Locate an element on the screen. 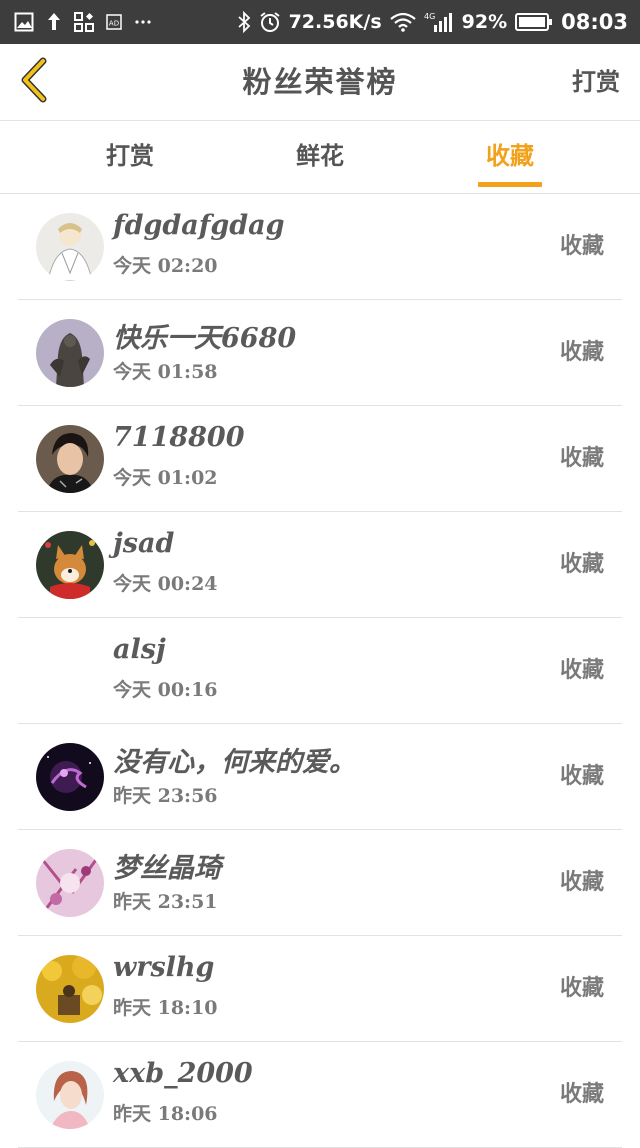  timestamp: 今天 02:20 is located at coordinates (165, 266).